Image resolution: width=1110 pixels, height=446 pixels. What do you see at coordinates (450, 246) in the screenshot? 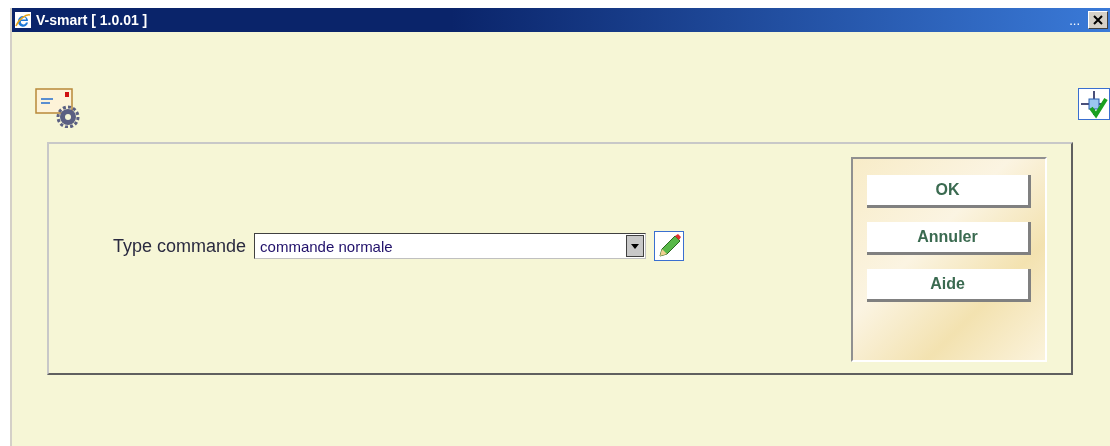
I see `order-type-dropdown: commande normale` at bounding box center [450, 246].